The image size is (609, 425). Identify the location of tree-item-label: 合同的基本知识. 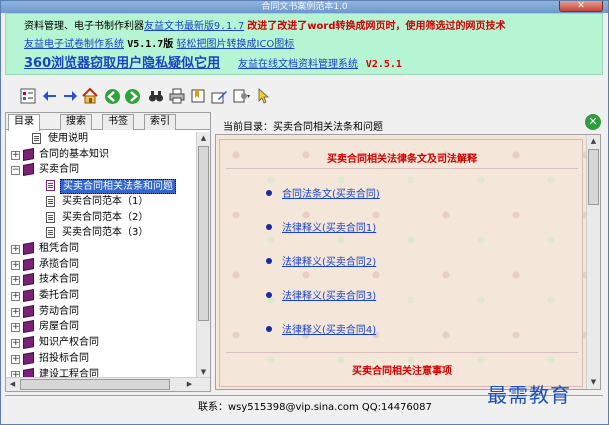
(74, 154).